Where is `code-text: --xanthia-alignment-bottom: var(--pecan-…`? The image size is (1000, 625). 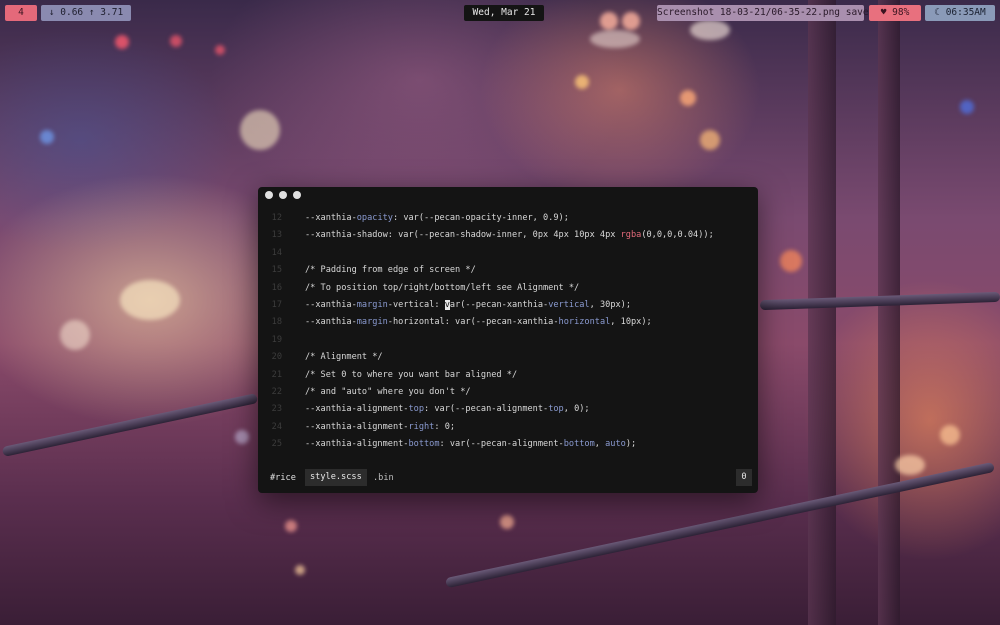
code-text: --xanthia-alignment-bottom: var(--pecan-… is located at coordinates (470, 444).